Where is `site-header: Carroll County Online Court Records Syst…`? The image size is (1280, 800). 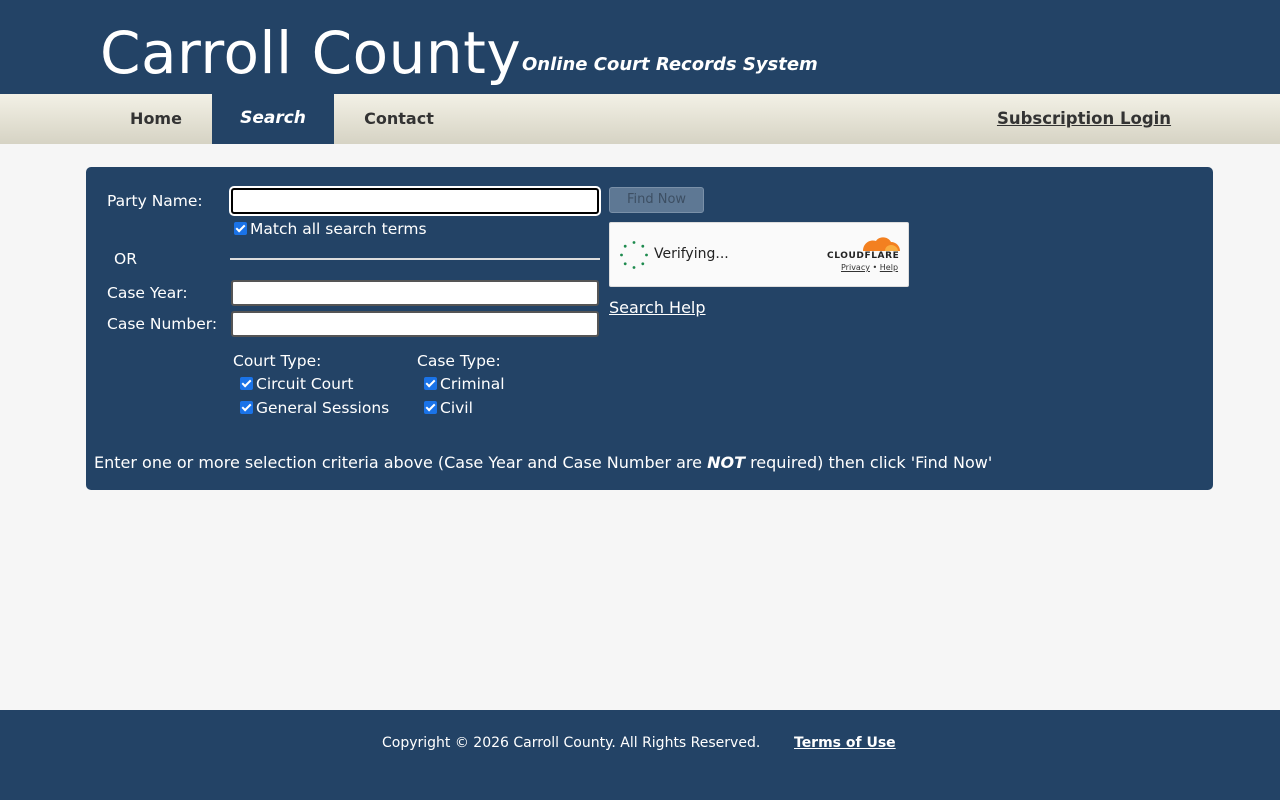
site-header: Carroll County Online Court Records Syst… is located at coordinates (640, 47).